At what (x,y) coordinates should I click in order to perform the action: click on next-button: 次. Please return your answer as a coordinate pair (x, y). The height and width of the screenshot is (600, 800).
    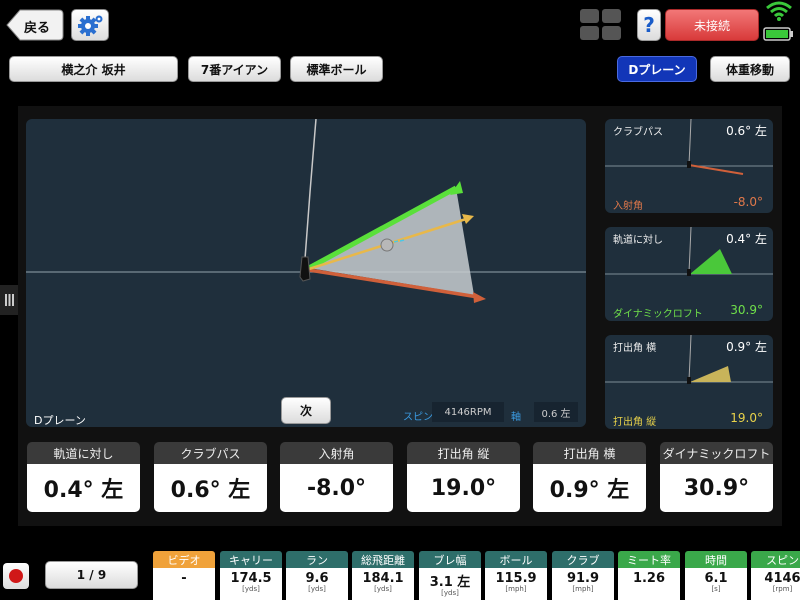
    Looking at the image, I should click on (306, 410).